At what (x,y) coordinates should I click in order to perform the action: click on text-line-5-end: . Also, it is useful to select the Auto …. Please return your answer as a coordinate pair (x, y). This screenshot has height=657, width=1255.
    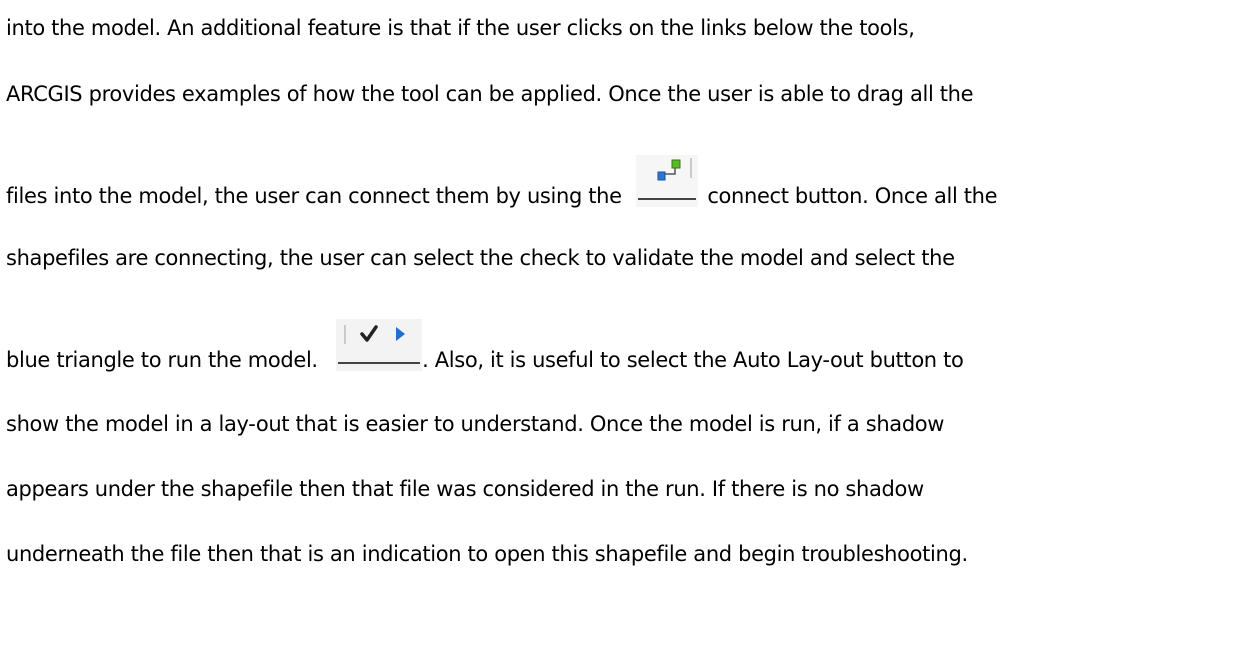
    Looking at the image, I should click on (693, 360).